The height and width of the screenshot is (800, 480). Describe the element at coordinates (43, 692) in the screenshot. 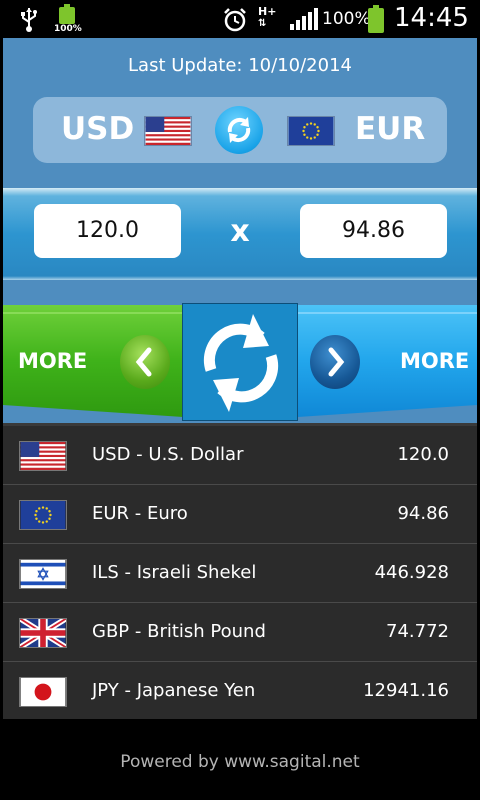

I see `jp-flag-icon` at that location.